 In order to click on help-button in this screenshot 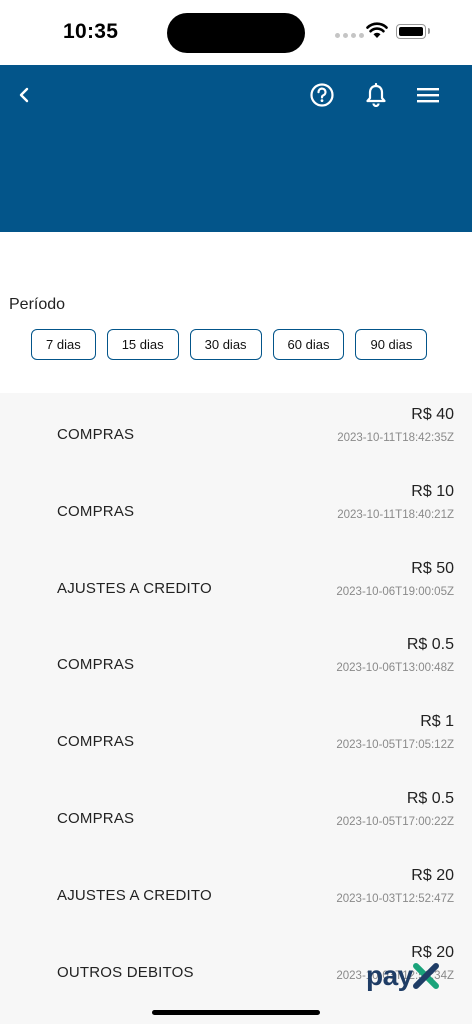, I will do `click(322, 95)`.